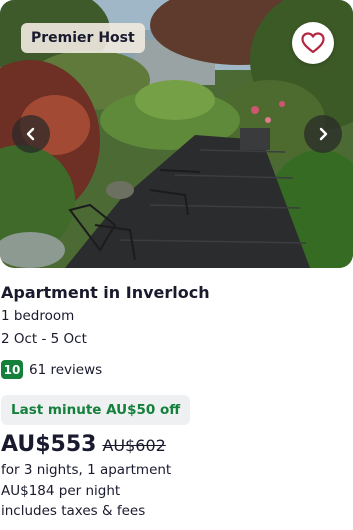 This screenshot has height=530, width=353. I want to click on heart-icon, so click(313, 43).